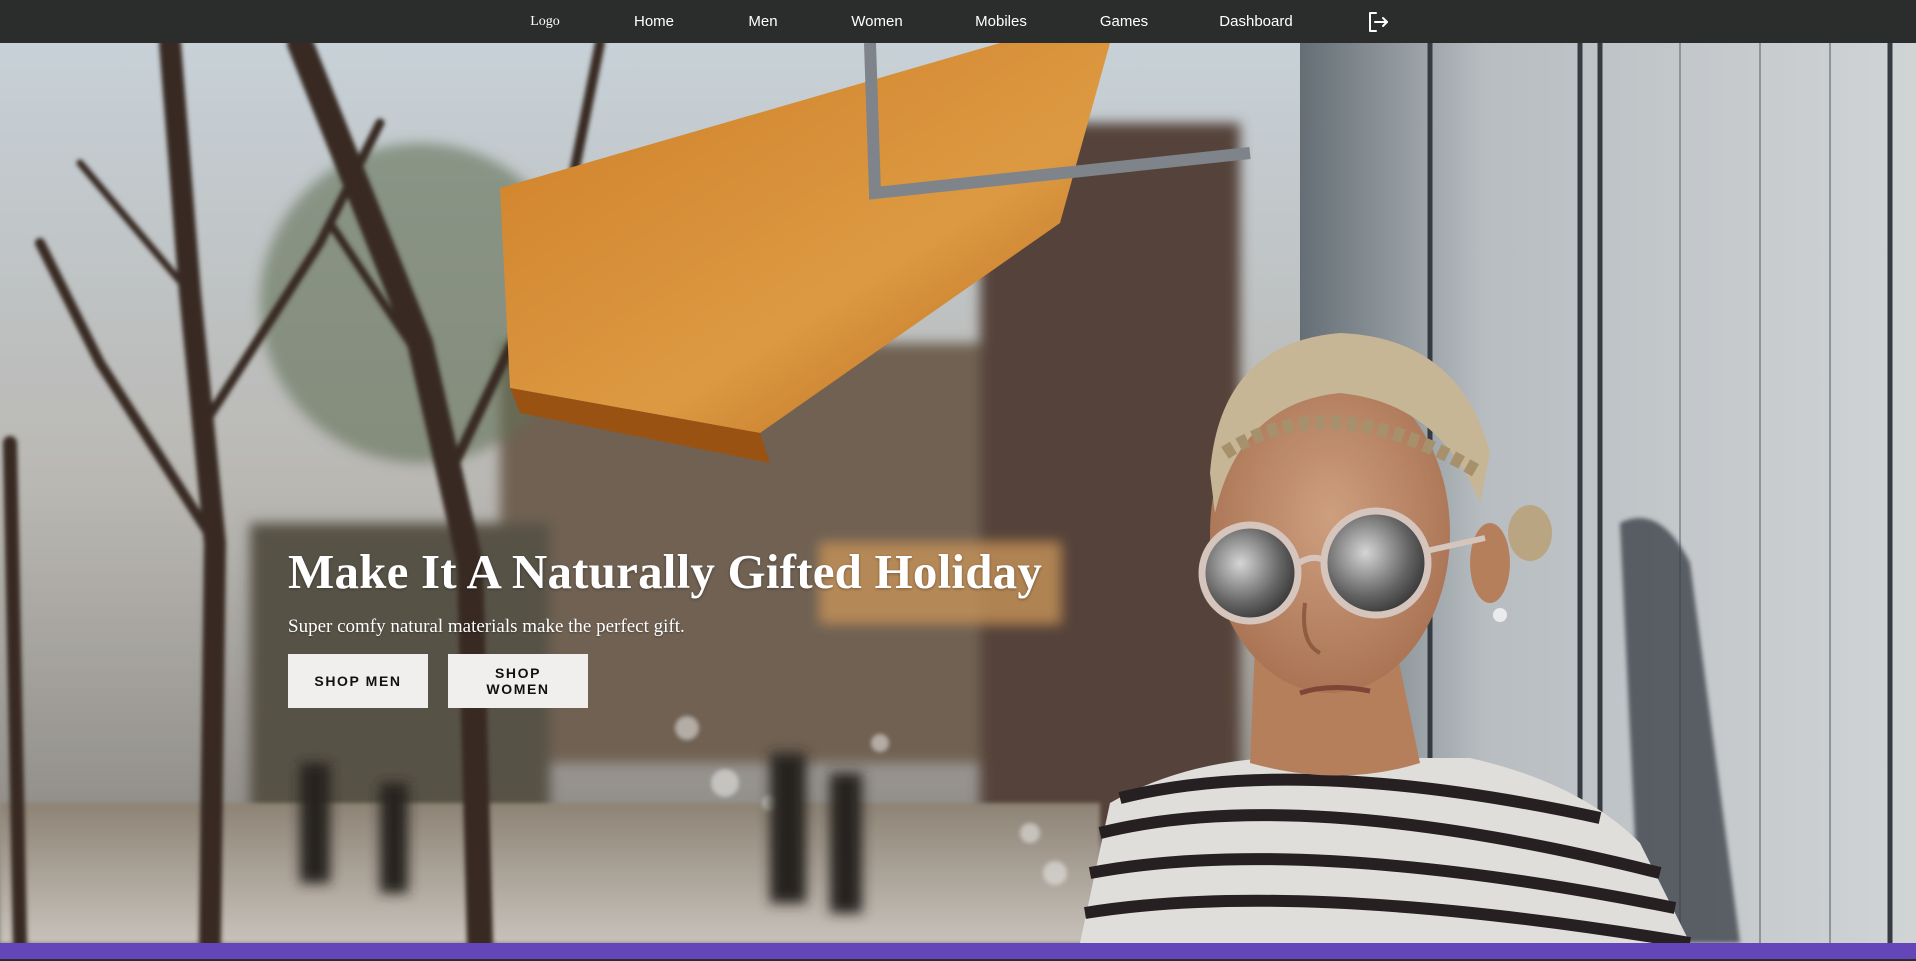 The image size is (1916, 961). What do you see at coordinates (1124, 21) in the screenshot?
I see `nav-item-games: Games` at bounding box center [1124, 21].